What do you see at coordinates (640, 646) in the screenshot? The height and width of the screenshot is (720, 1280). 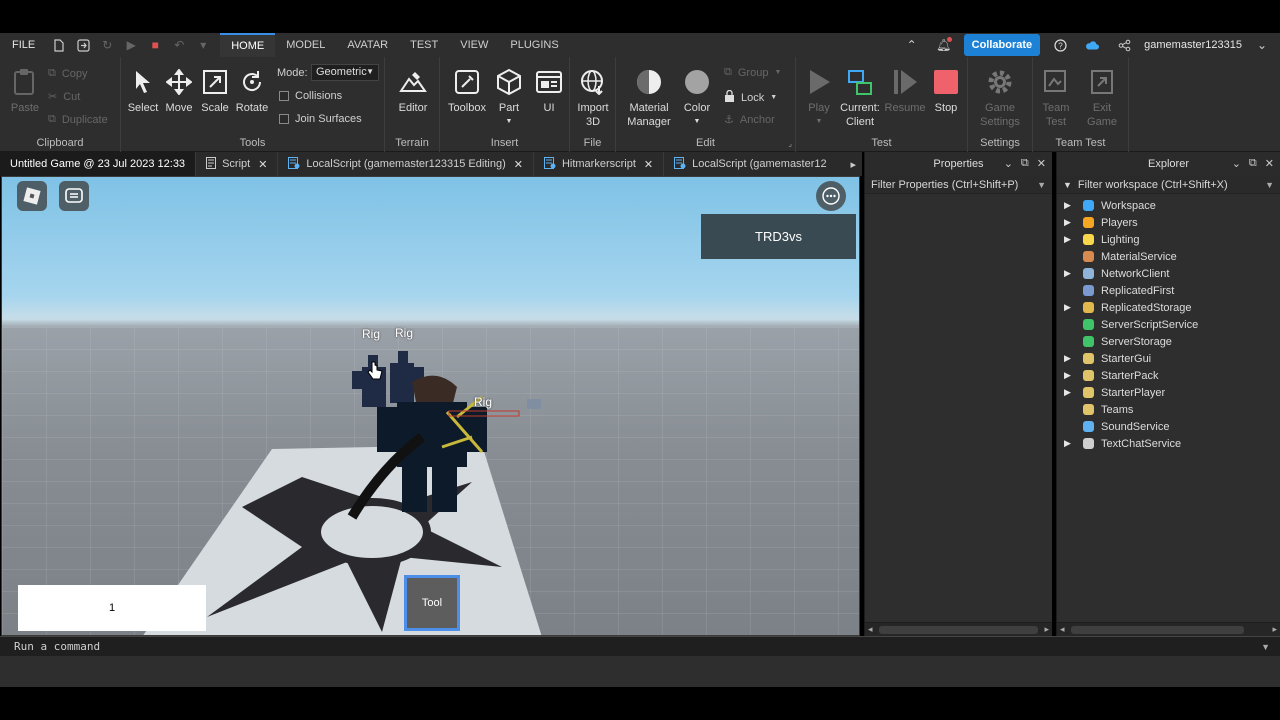 I see `command-bar: Run a command ▼` at bounding box center [640, 646].